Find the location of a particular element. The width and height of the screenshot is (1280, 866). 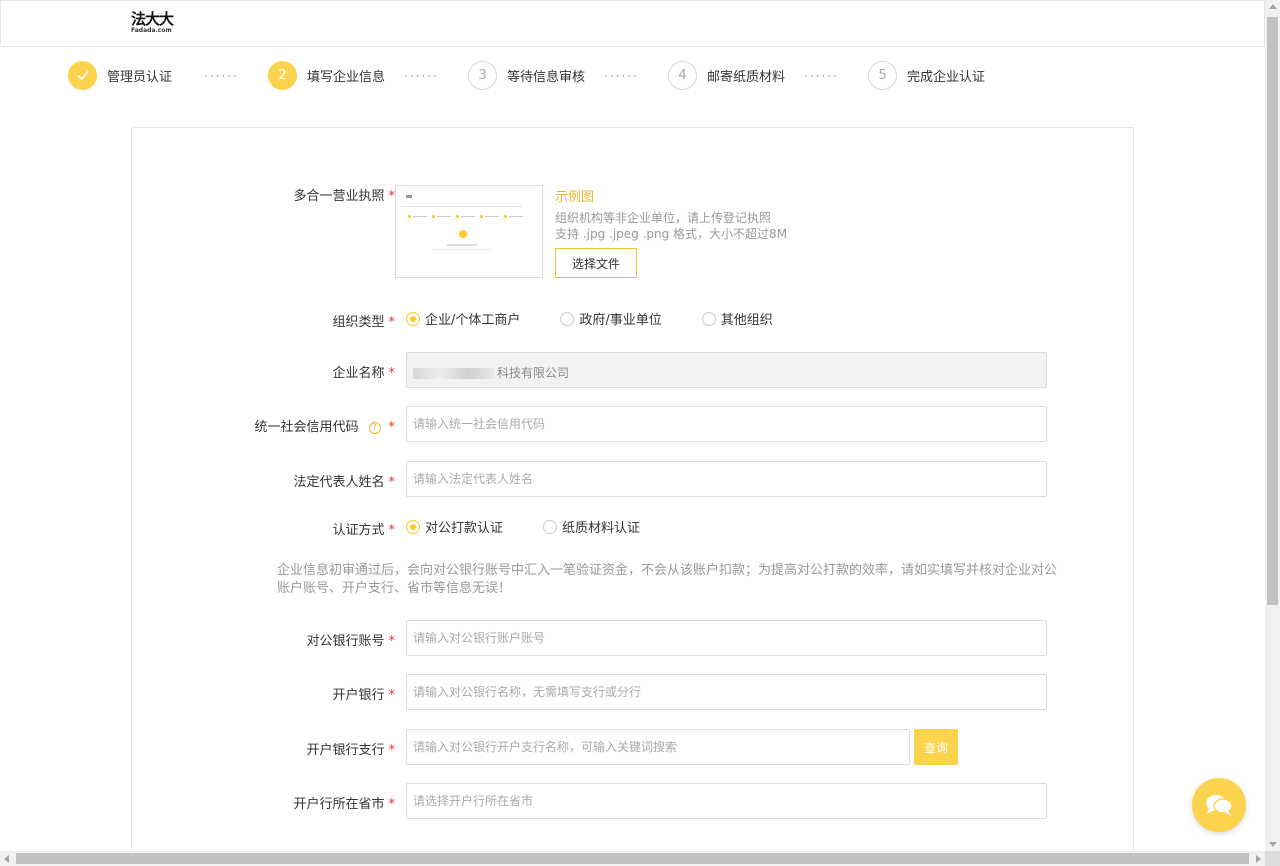

scroll-right-arrow-icon is located at coordinates (1258, 859).